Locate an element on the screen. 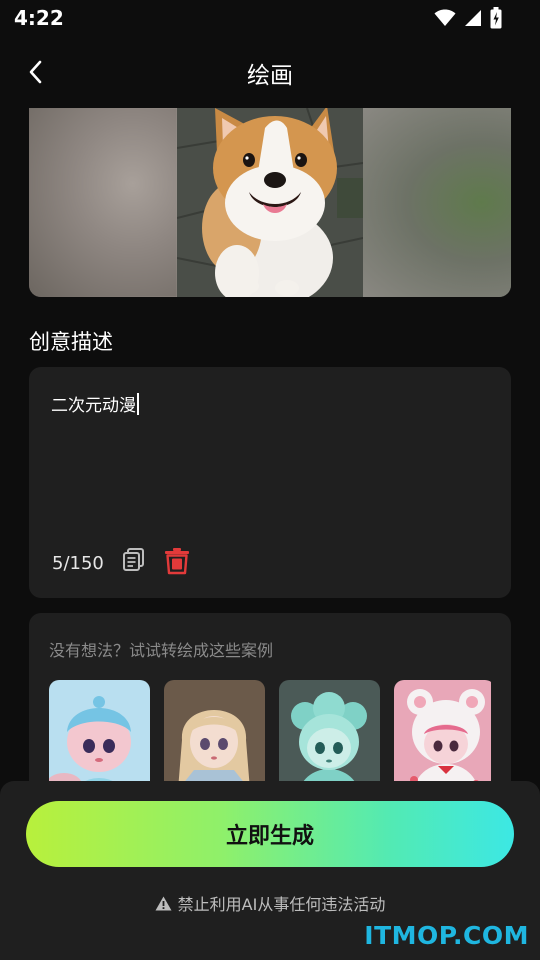  status-icons is located at coordinates (468, 18).